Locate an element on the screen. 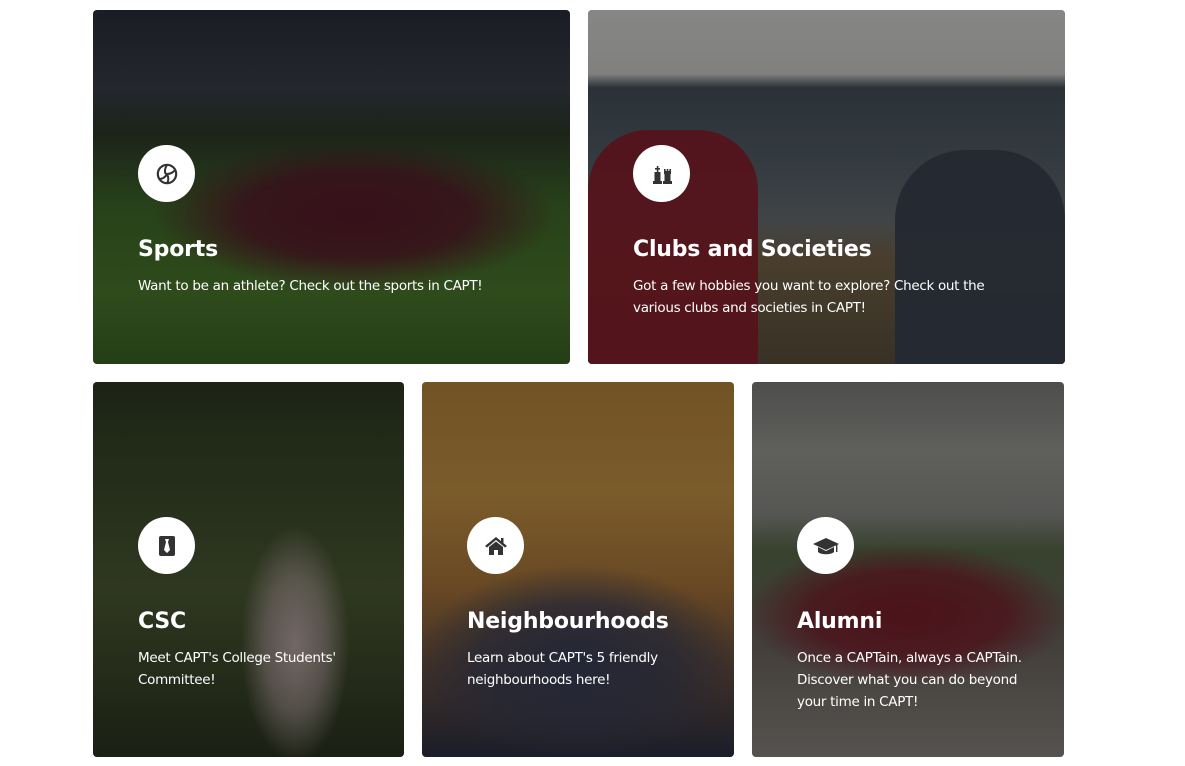  chess-icon is located at coordinates (661, 173).